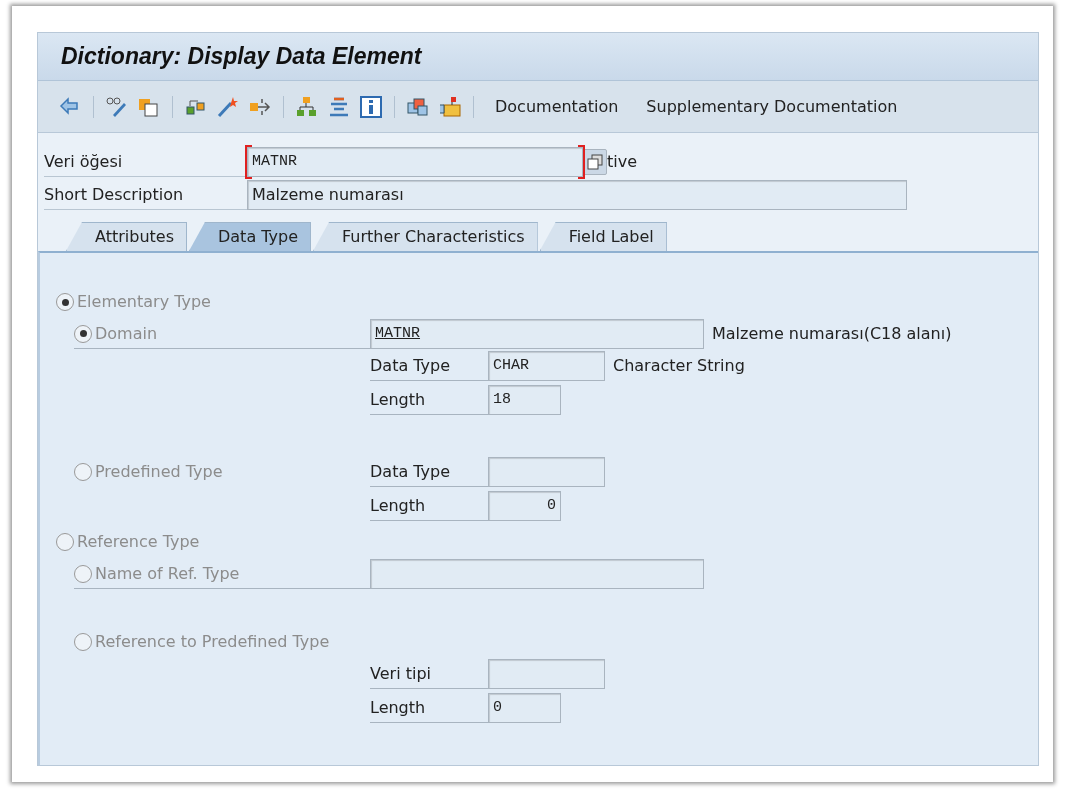 The image size is (1067, 789). Describe the element at coordinates (212, 642) in the screenshot. I see `radio-label: Reference to Predefined Type` at that location.